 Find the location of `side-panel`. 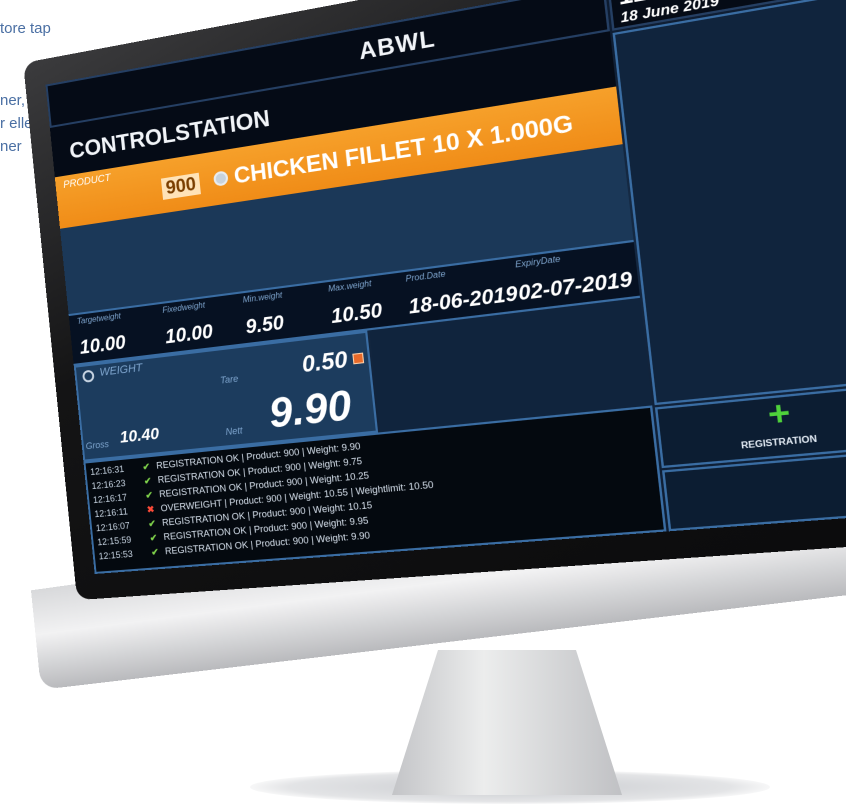

side-panel is located at coordinates (729, 203).